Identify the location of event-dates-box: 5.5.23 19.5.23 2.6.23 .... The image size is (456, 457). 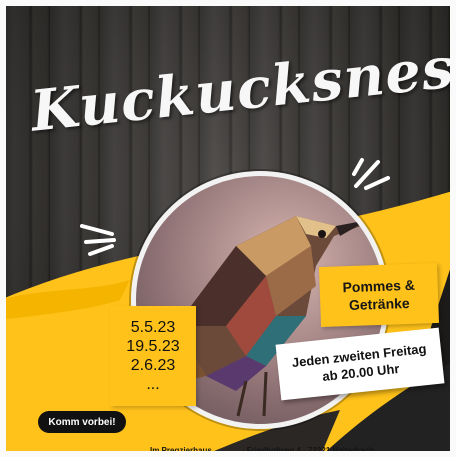
(153, 356).